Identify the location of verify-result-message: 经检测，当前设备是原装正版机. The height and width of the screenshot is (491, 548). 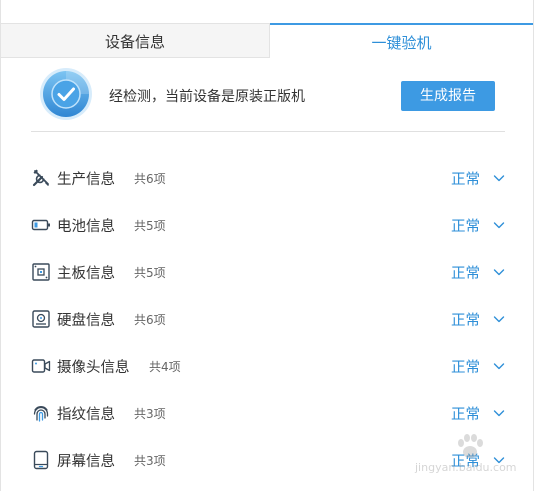
(207, 97).